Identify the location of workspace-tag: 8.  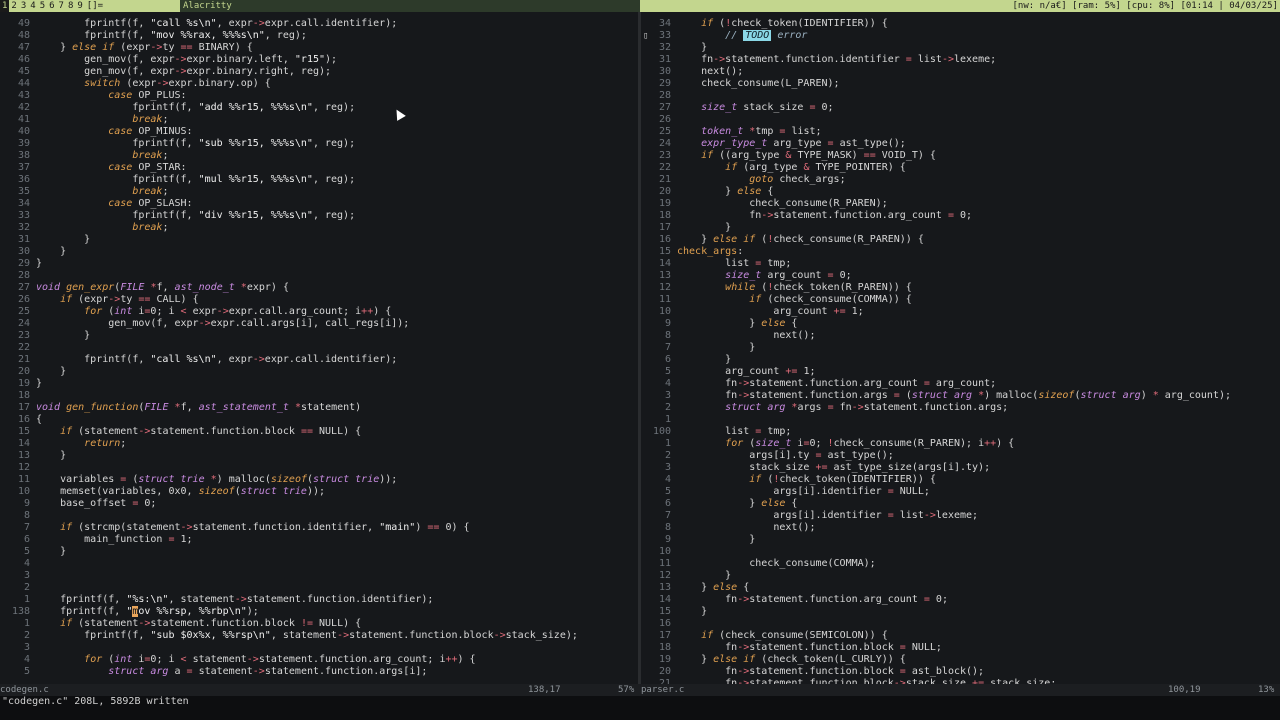
(70, 6).